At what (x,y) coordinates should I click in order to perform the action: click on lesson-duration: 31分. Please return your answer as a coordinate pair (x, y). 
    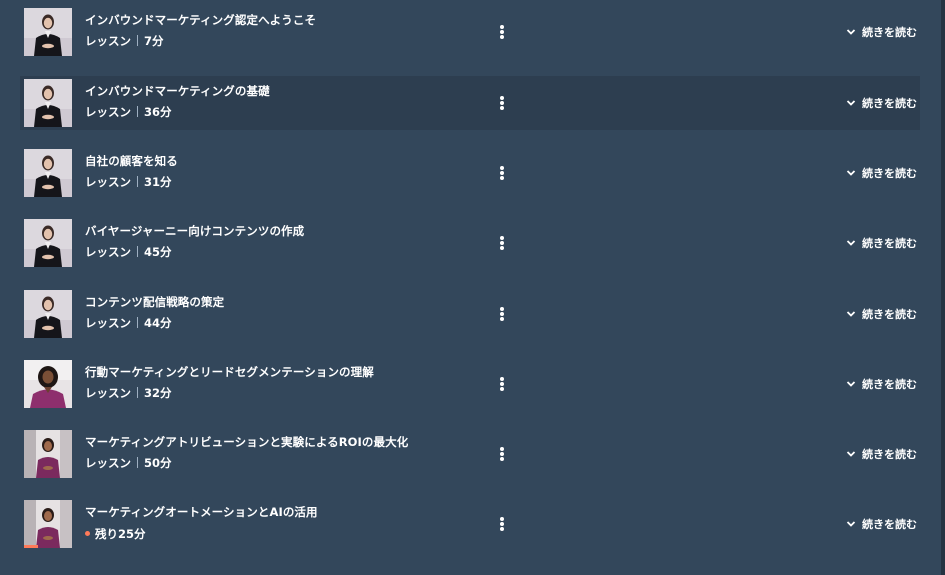
    Looking at the image, I should click on (158, 182).